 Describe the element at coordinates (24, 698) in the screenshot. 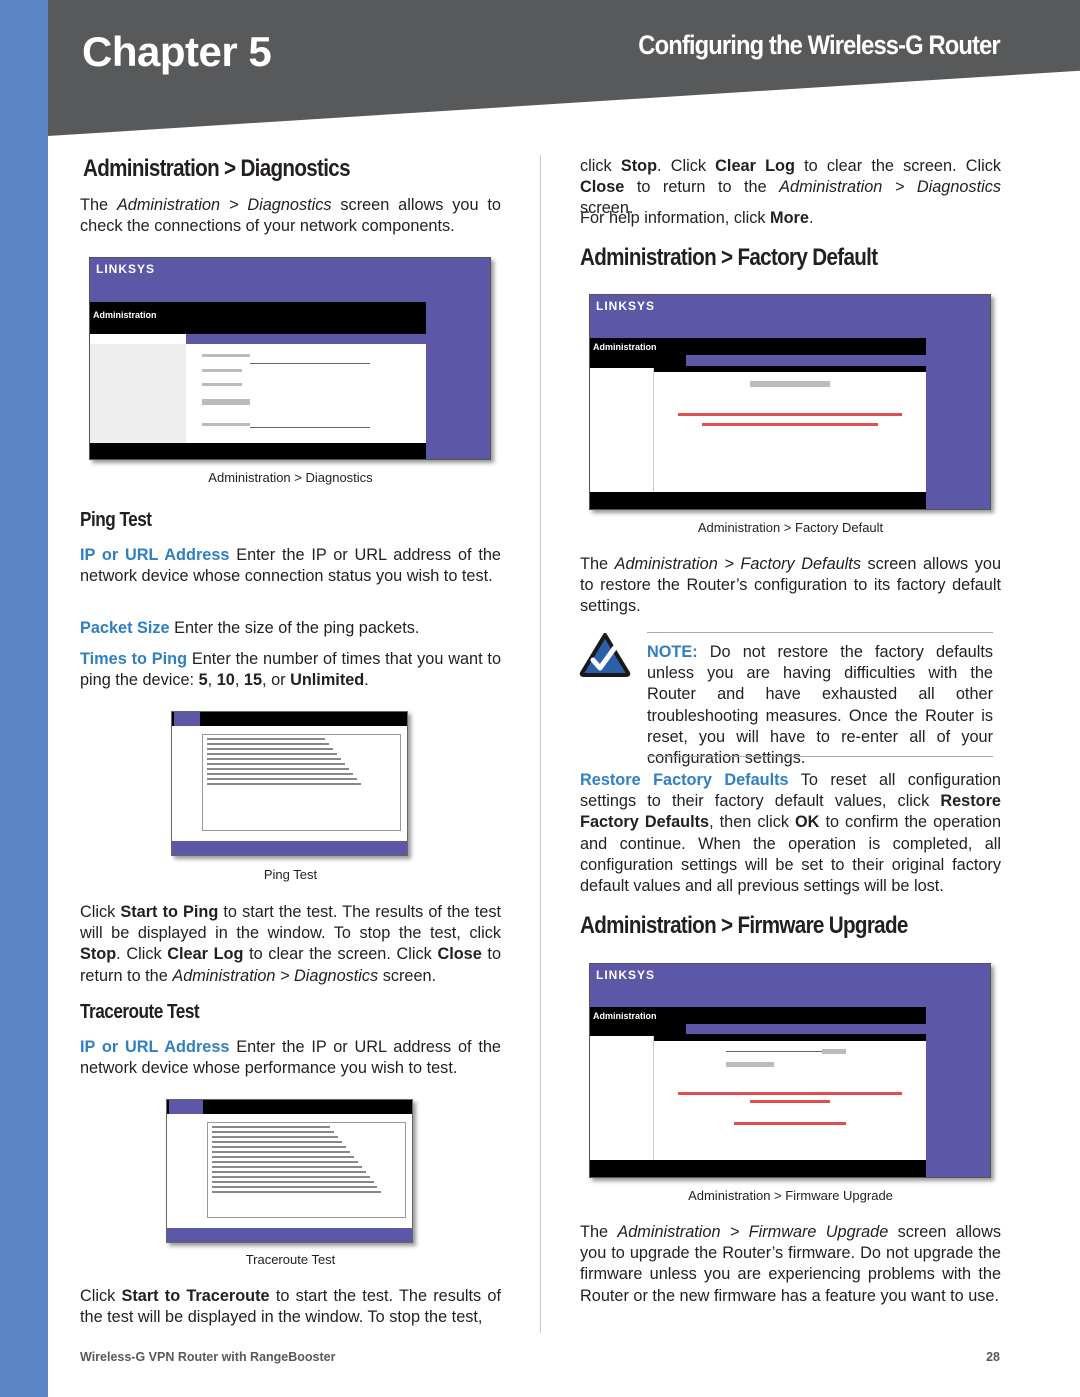

I see `side-strip` at that location.